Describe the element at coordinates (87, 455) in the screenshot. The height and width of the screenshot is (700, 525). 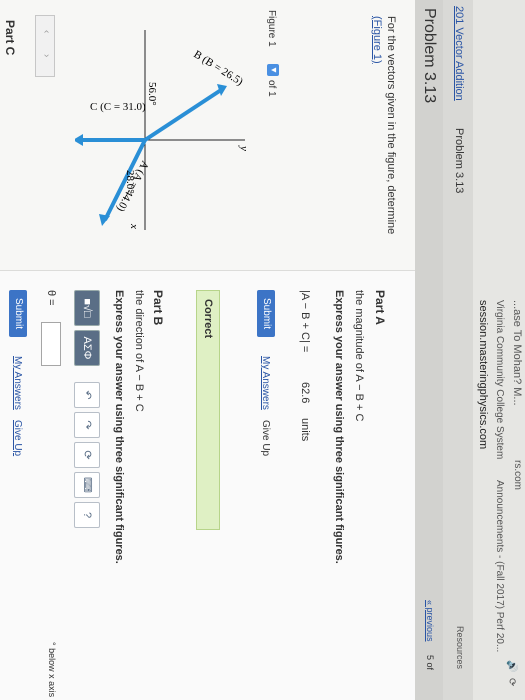
I see `reset-icon: ⟳` at that location.